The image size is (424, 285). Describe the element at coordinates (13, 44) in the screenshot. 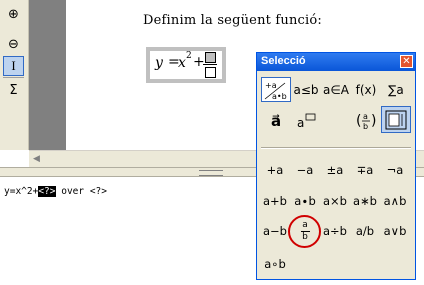

I see `zoom-out-icon: ⊖` at that location.